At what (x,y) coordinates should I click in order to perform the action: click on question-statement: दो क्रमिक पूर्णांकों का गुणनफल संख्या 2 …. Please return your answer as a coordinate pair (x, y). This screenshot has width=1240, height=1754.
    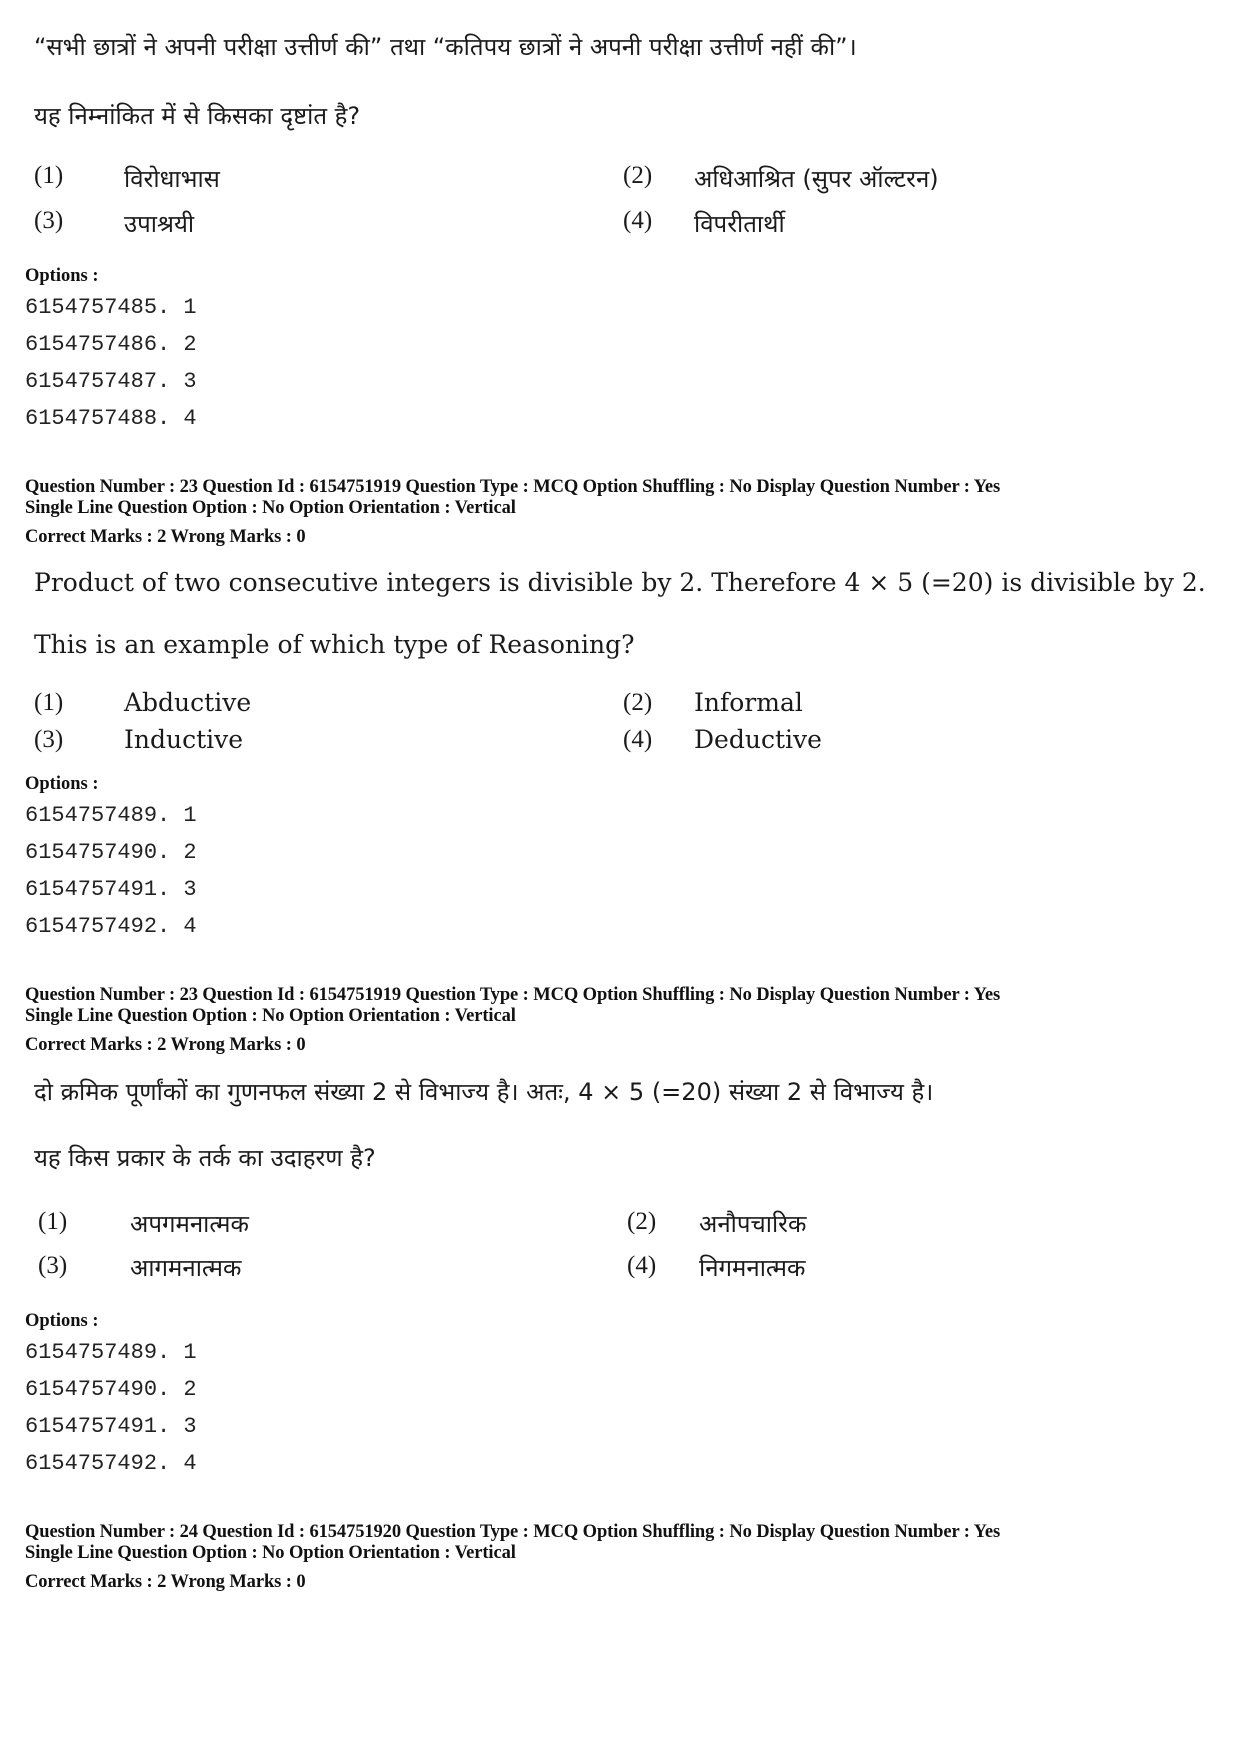
    Looking at the image, I should click on (484, 1092).